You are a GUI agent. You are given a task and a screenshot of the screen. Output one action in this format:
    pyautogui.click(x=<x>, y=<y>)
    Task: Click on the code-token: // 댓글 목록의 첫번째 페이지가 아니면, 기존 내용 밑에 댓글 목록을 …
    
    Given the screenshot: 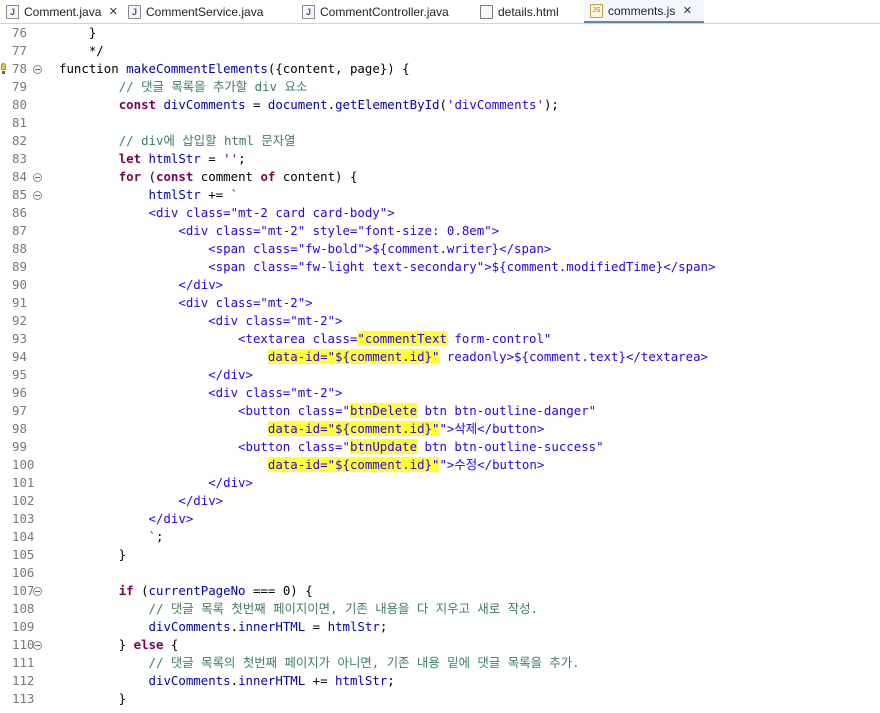 What is the action you would take?
    pyautogui.click(x=364, y=662)
    